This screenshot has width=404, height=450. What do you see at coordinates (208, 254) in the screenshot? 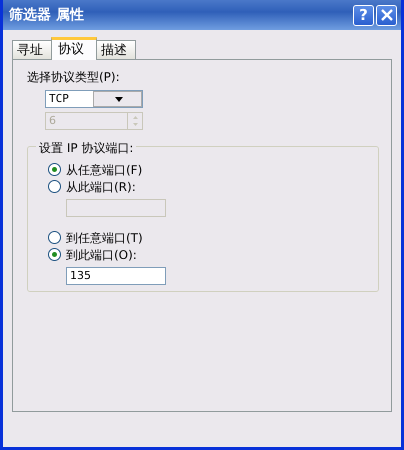
I see `radio-option: 到此端口(O):` at bounding box center [208, 254].